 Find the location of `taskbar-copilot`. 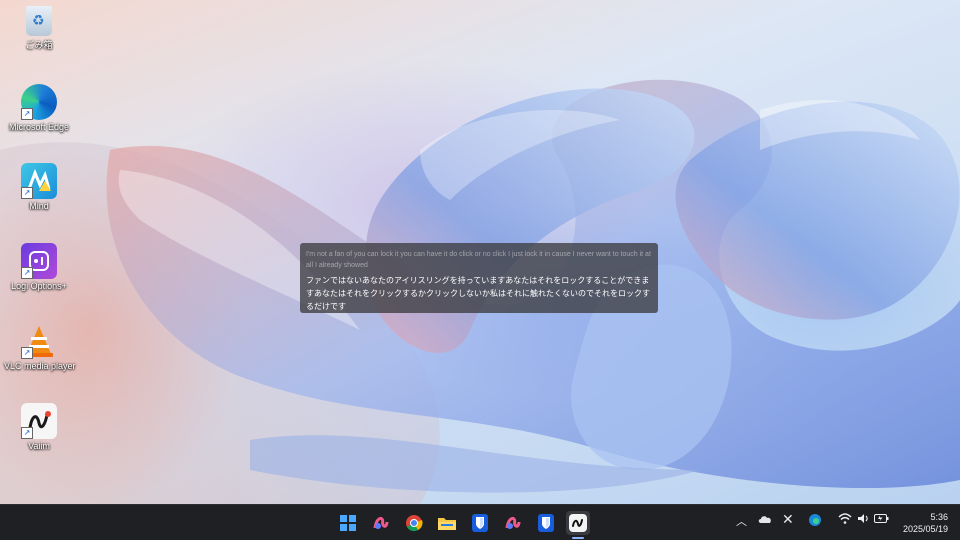

taskbar-copilot is located at coordinates (381, 523).